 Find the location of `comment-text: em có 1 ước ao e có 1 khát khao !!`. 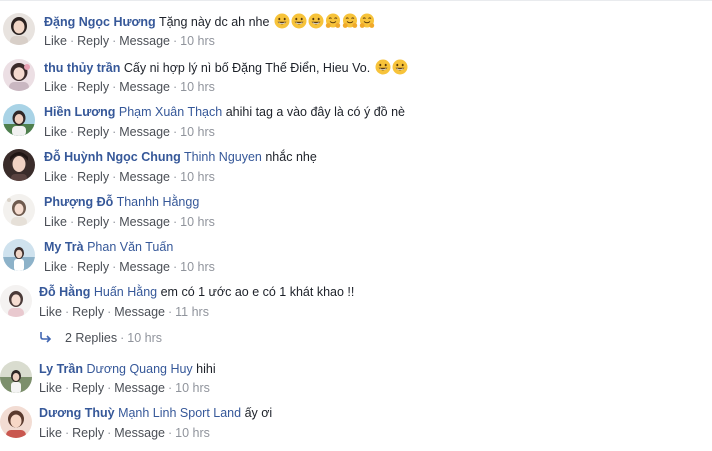

comment-text: em có 1 ước ao e có 1 khát khao !! is located at coordinates (257, 292).